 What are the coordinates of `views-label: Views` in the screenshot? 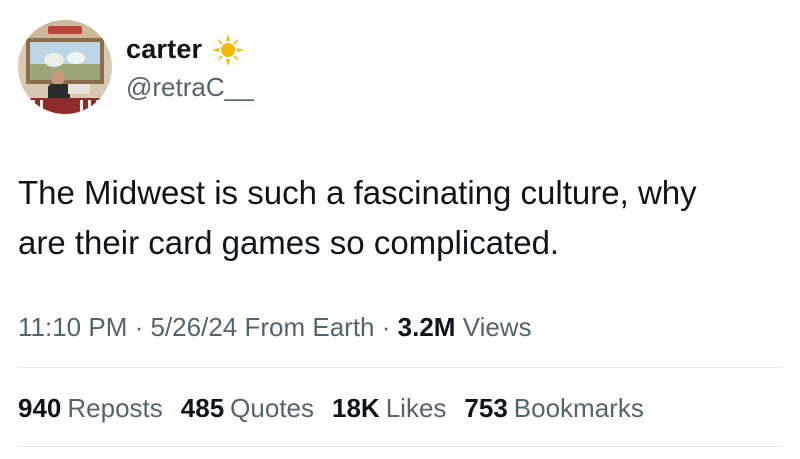 It's located at (497, 327).